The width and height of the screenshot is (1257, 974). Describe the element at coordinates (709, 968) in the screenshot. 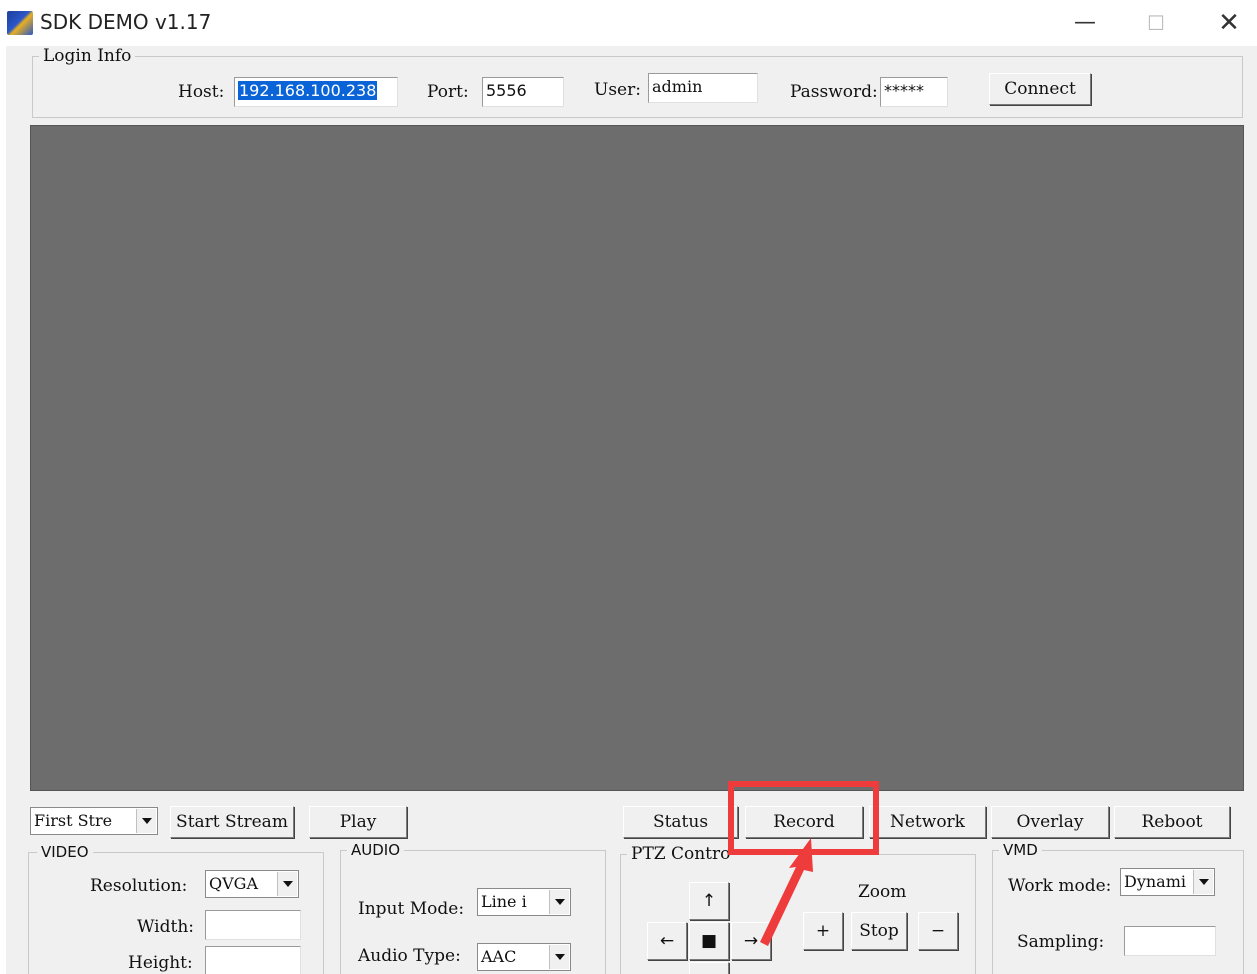

I see `ptz-down-button` at that location.